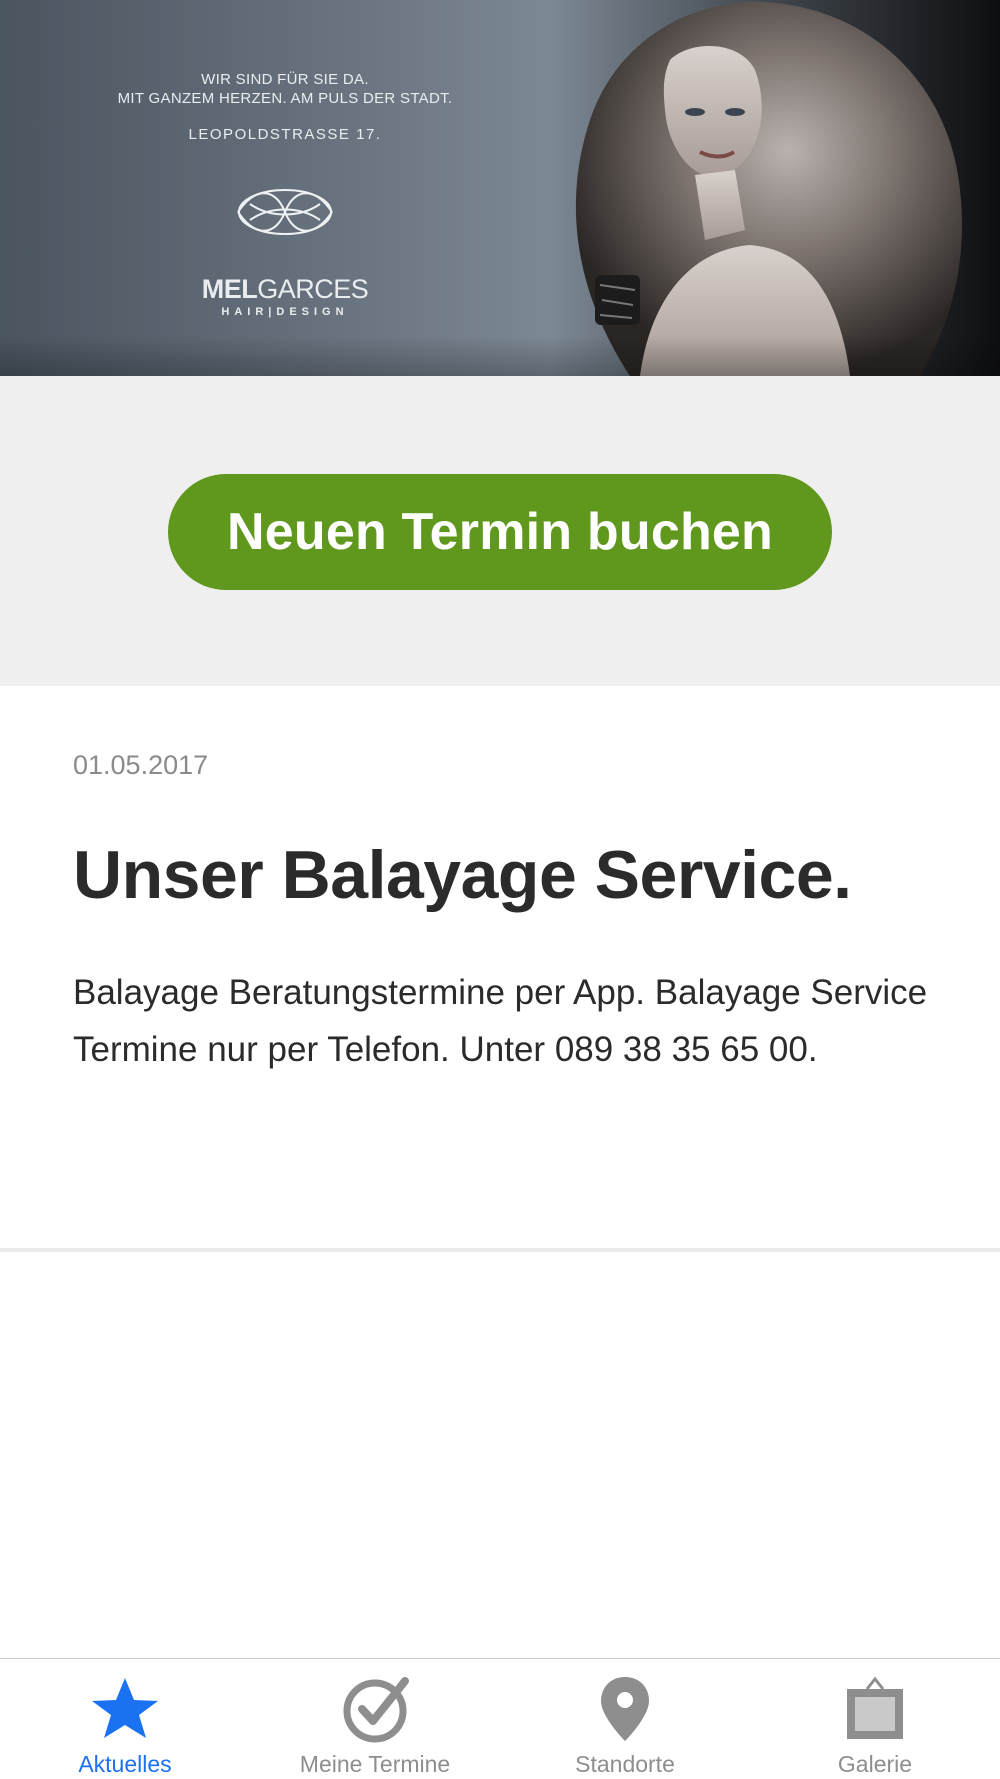 The width and height of the screenshot is (1000, 1779). What do you see at coordinates (375, 1764) in the screenshot?
I see `tab-label: Meine Termine` at bounding box center [375, 1764].